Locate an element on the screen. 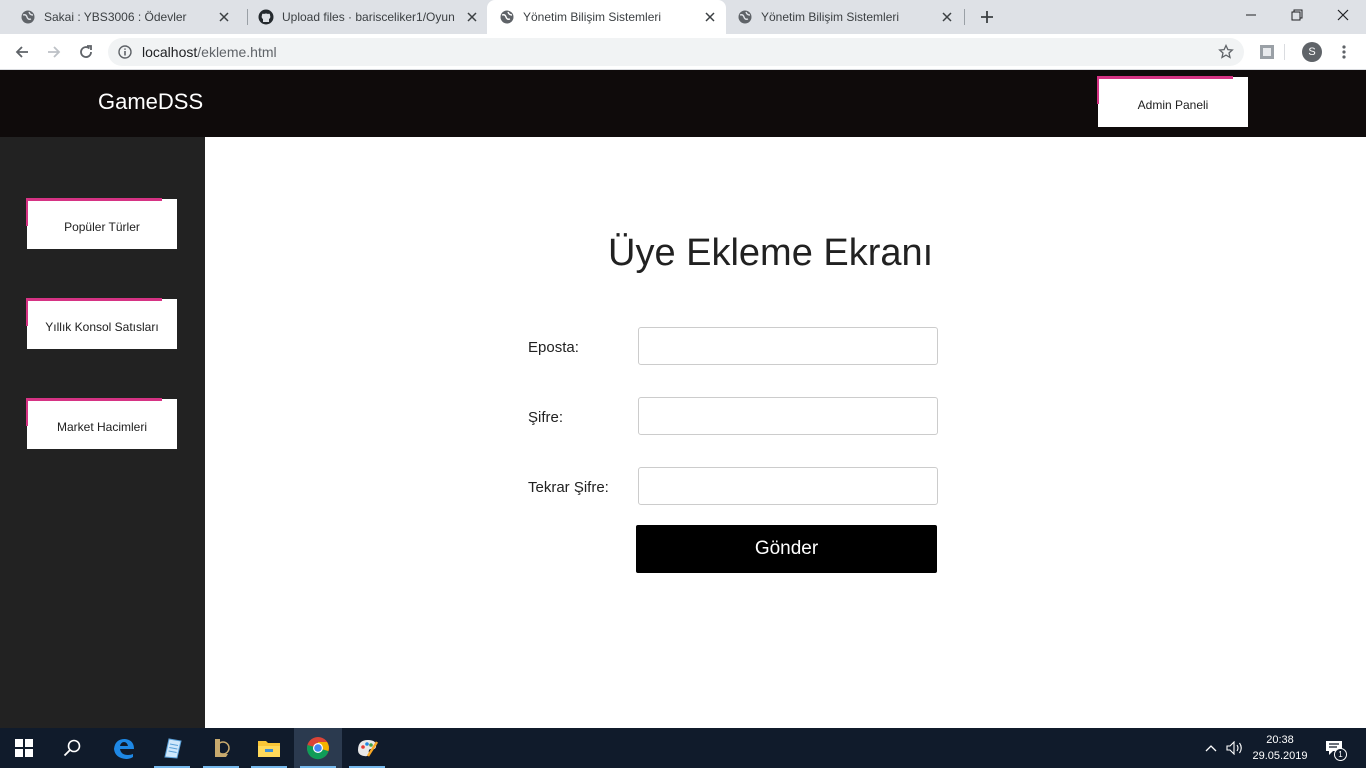  clock-date: 29.05.2019 is located at coordinates (1280, 756).